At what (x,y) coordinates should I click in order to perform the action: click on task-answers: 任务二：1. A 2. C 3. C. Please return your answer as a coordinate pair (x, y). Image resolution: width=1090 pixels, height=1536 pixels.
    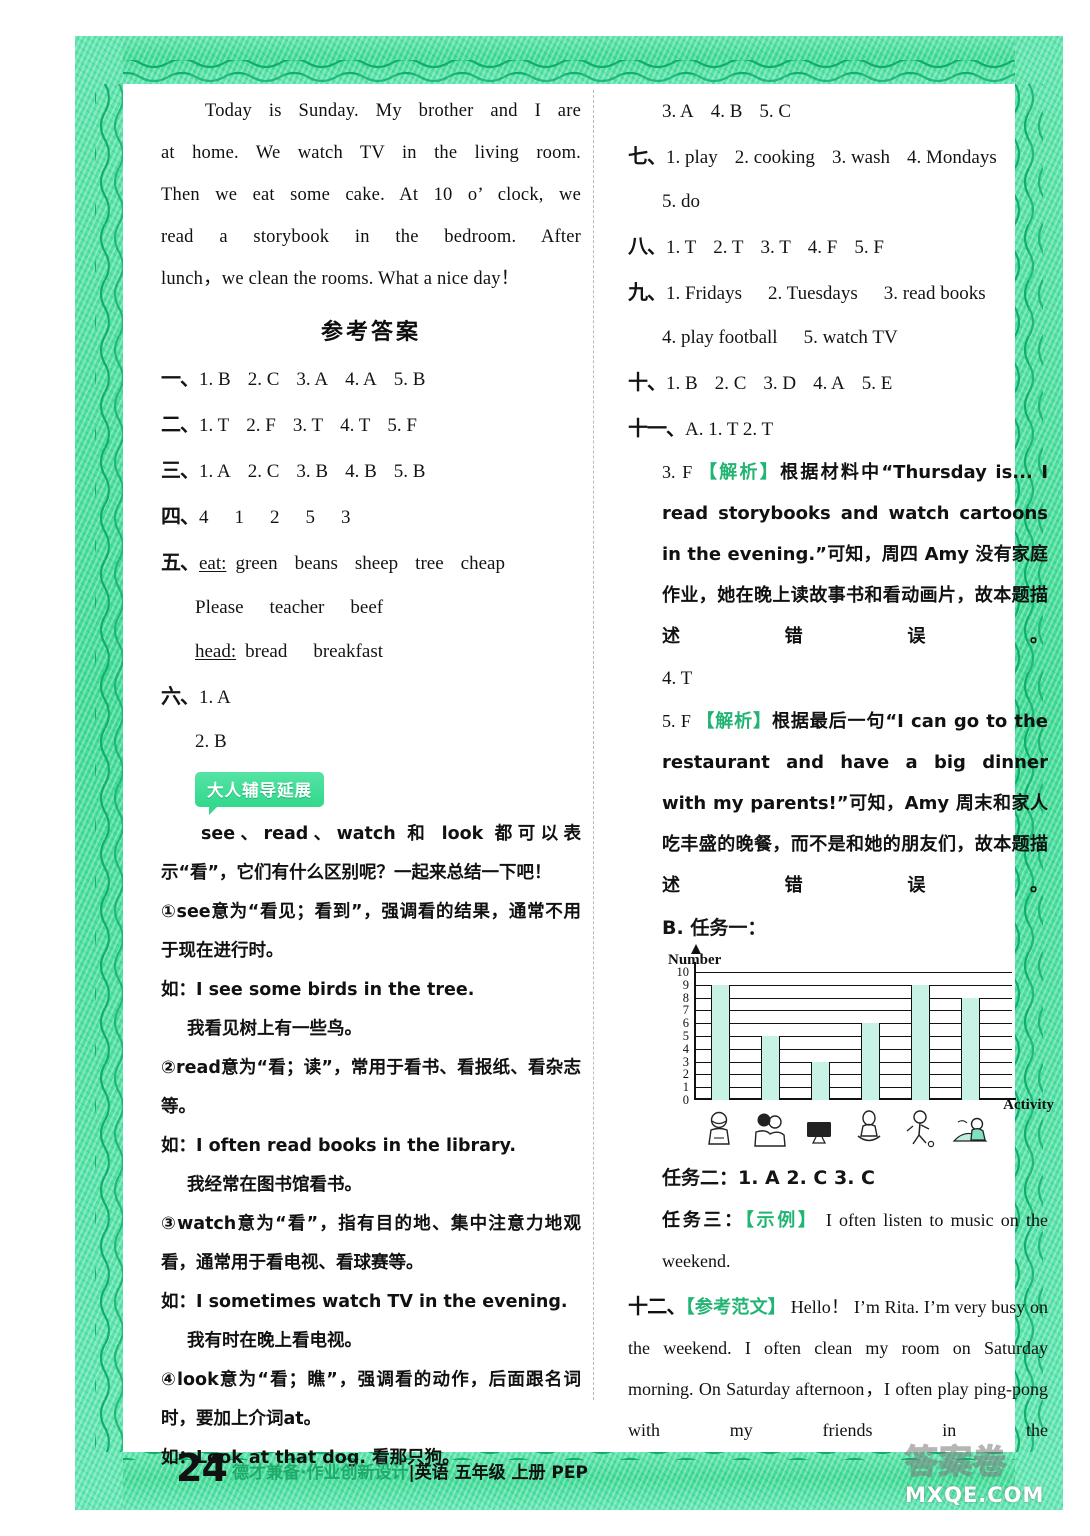
    Looking at the image, I should click on (768, 1178).